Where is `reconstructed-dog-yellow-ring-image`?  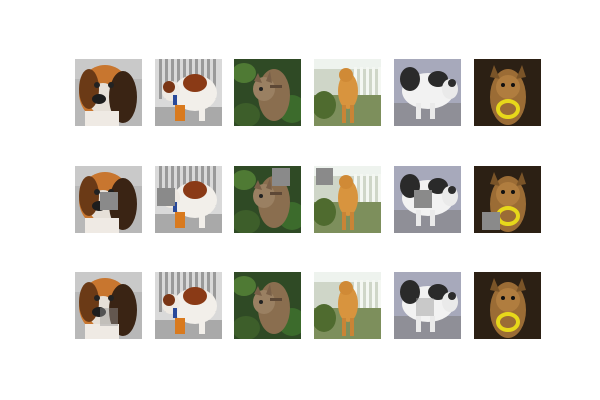 reconstructed-dog-yellow-ring-image is located at coordinates (507, 305).